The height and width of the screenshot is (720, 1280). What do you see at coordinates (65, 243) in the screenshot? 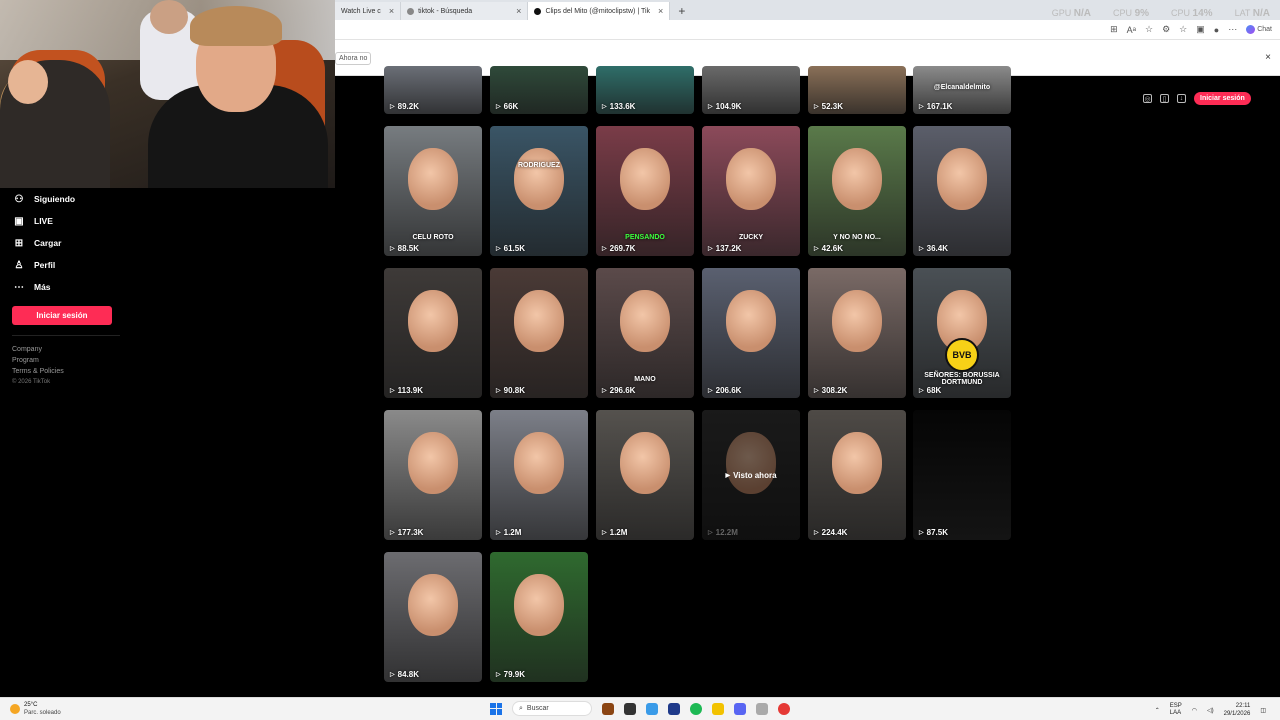
I see `sidebar-item-upload: ⊞ Cargar` at bounding box center [65, 243].